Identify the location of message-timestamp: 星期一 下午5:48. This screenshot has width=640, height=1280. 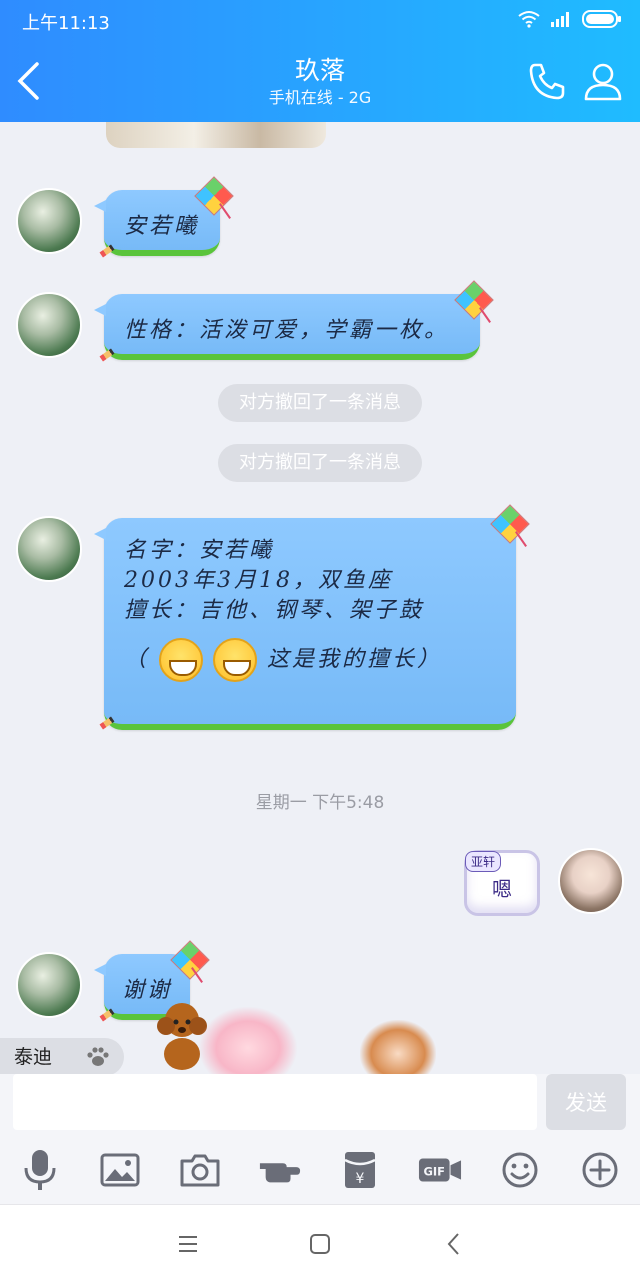
(320, 803).